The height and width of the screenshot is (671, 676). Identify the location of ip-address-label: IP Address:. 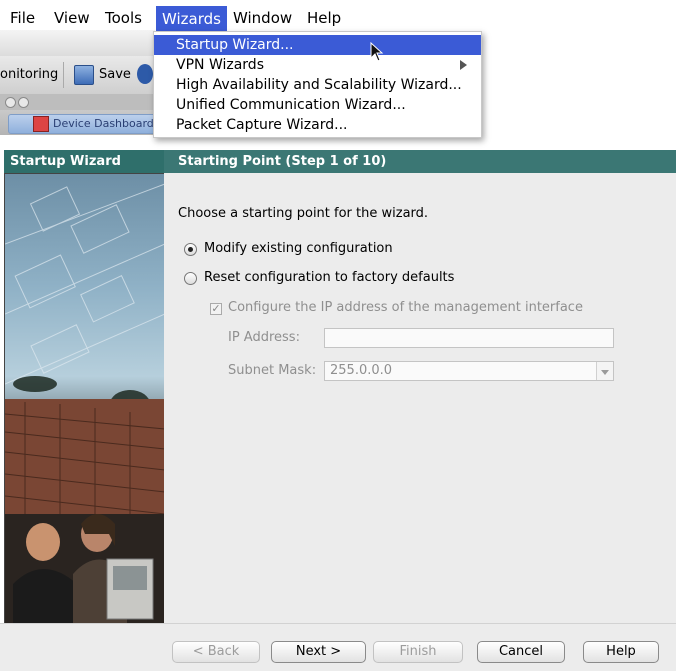
(264, 337).